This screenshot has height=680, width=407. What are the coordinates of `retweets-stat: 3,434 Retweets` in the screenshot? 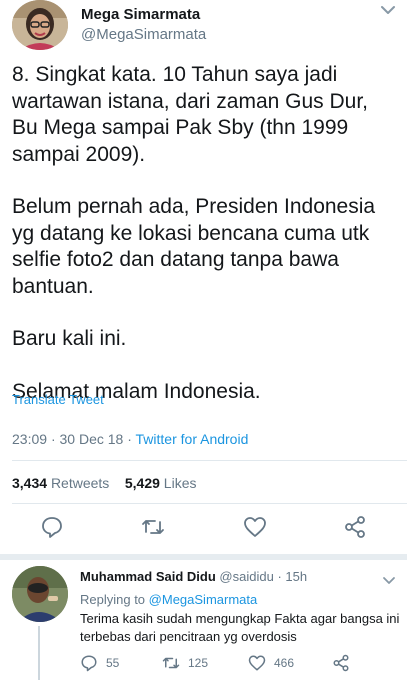 It's located at (60, 483).